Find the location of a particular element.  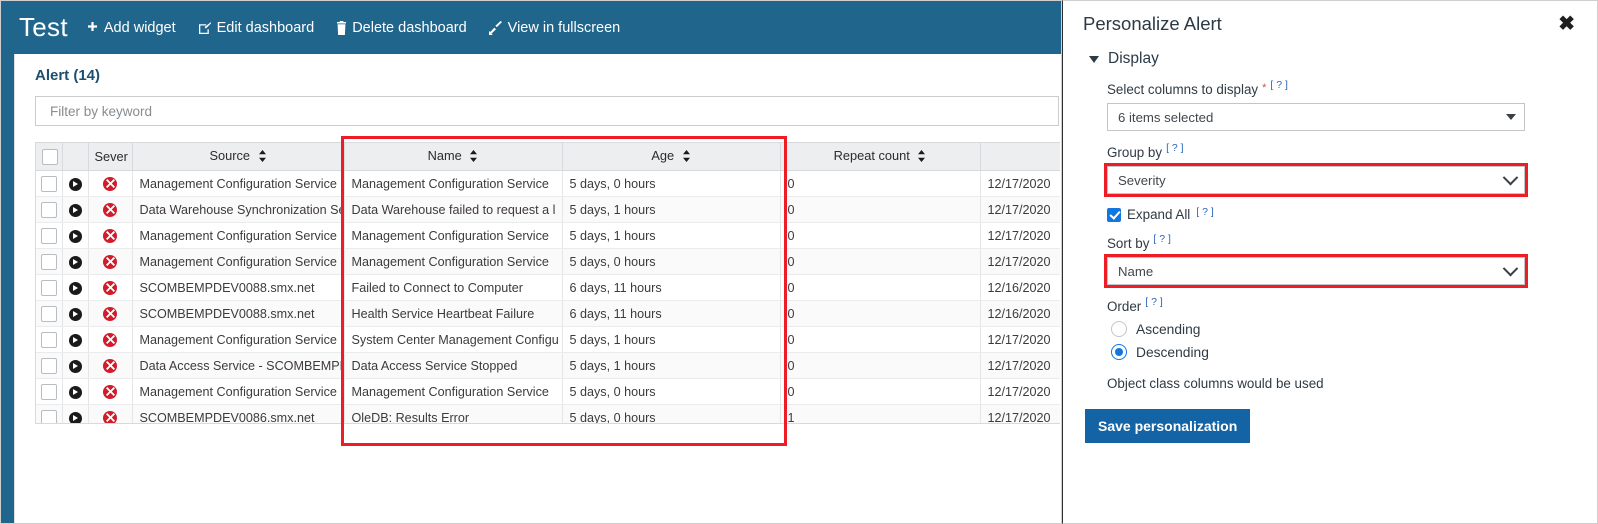

view-fullscreen-button: View in fullscreen is located at coordinates (554, 28).